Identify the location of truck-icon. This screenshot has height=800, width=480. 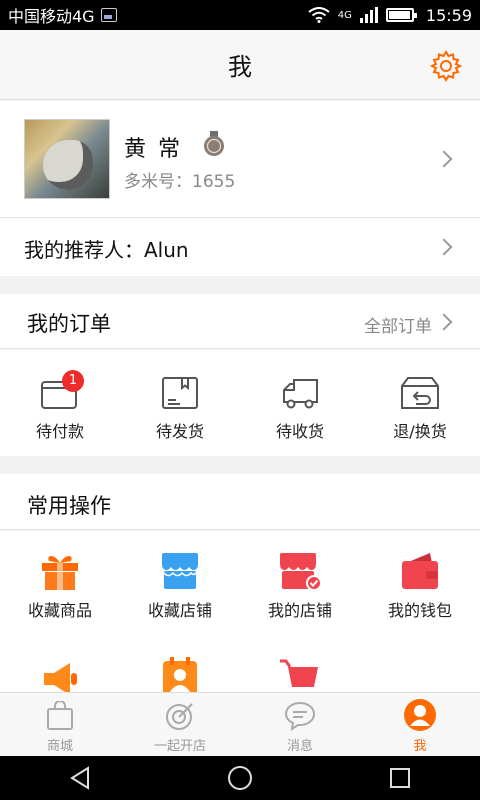
(300, 394).